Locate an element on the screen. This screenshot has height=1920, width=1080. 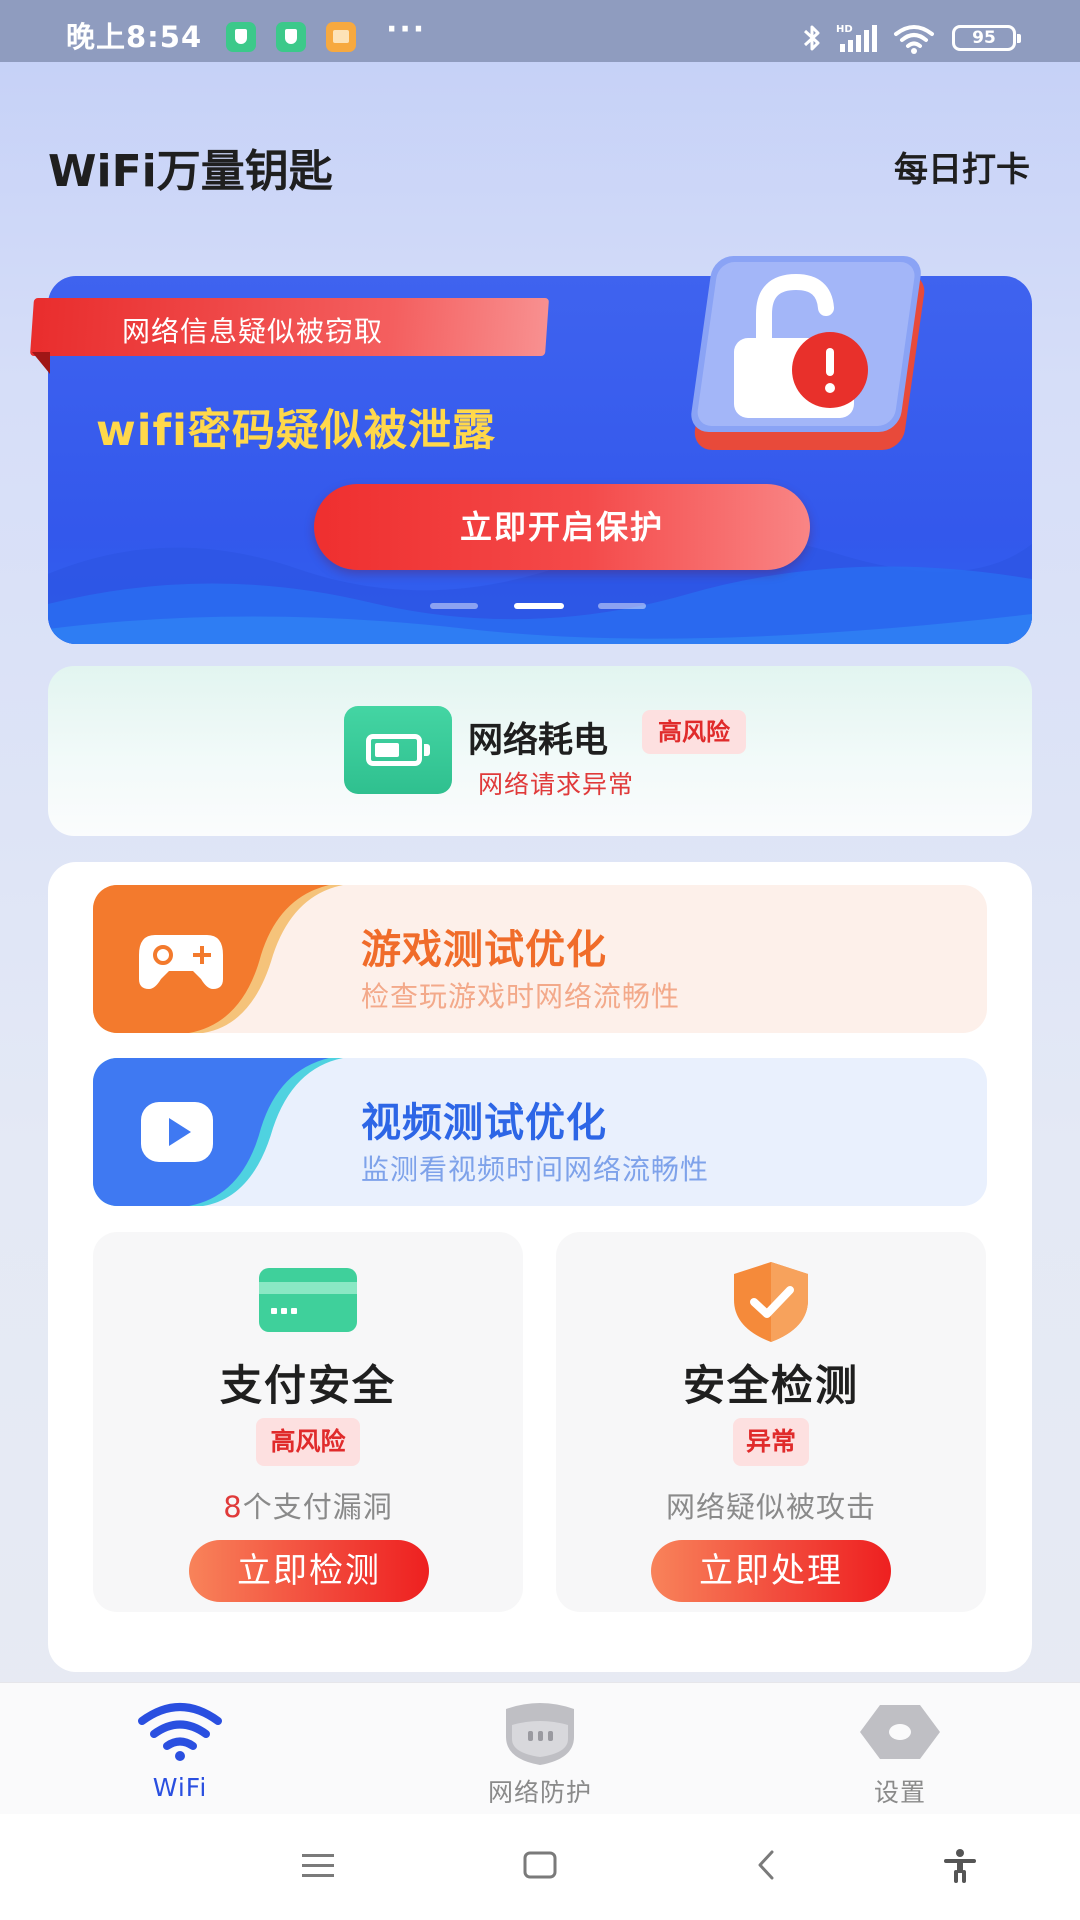
wifi-status-icon is located at coordinates (914, 39).